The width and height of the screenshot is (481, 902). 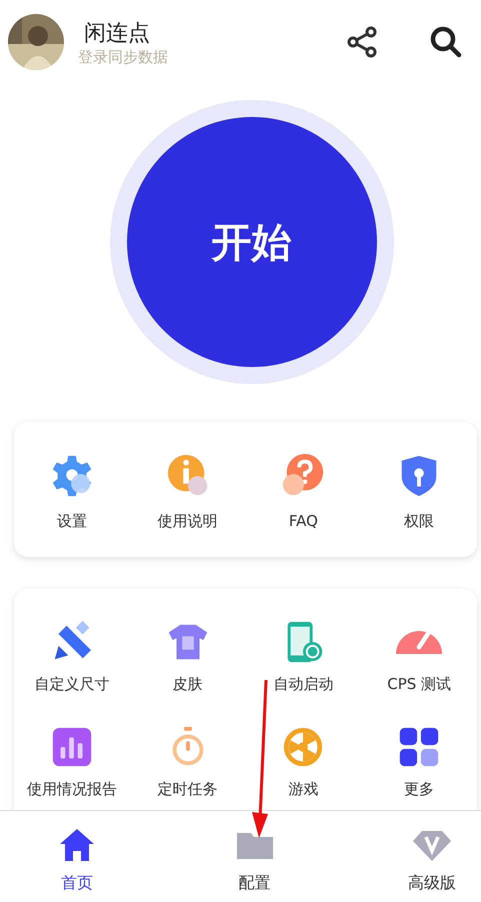 I want to click on item-label: 设置, so click(x=71, y=521).